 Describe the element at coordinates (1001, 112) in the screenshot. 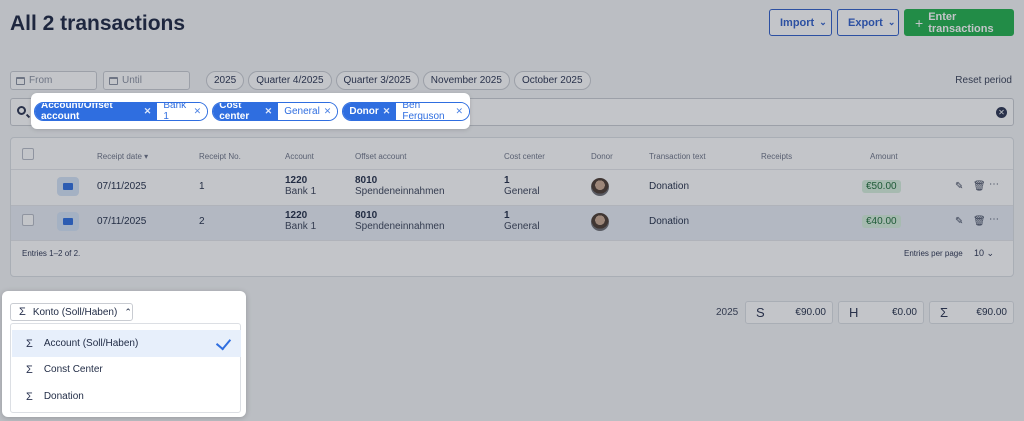

I see `clear-search-icon: ✕` at that location.